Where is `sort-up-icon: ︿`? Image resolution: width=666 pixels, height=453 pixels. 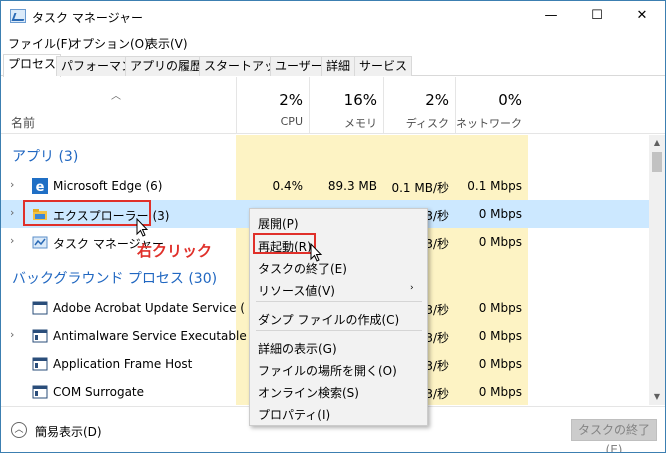
sort-up-icon: ︿ is located at coordinates (116, 96).